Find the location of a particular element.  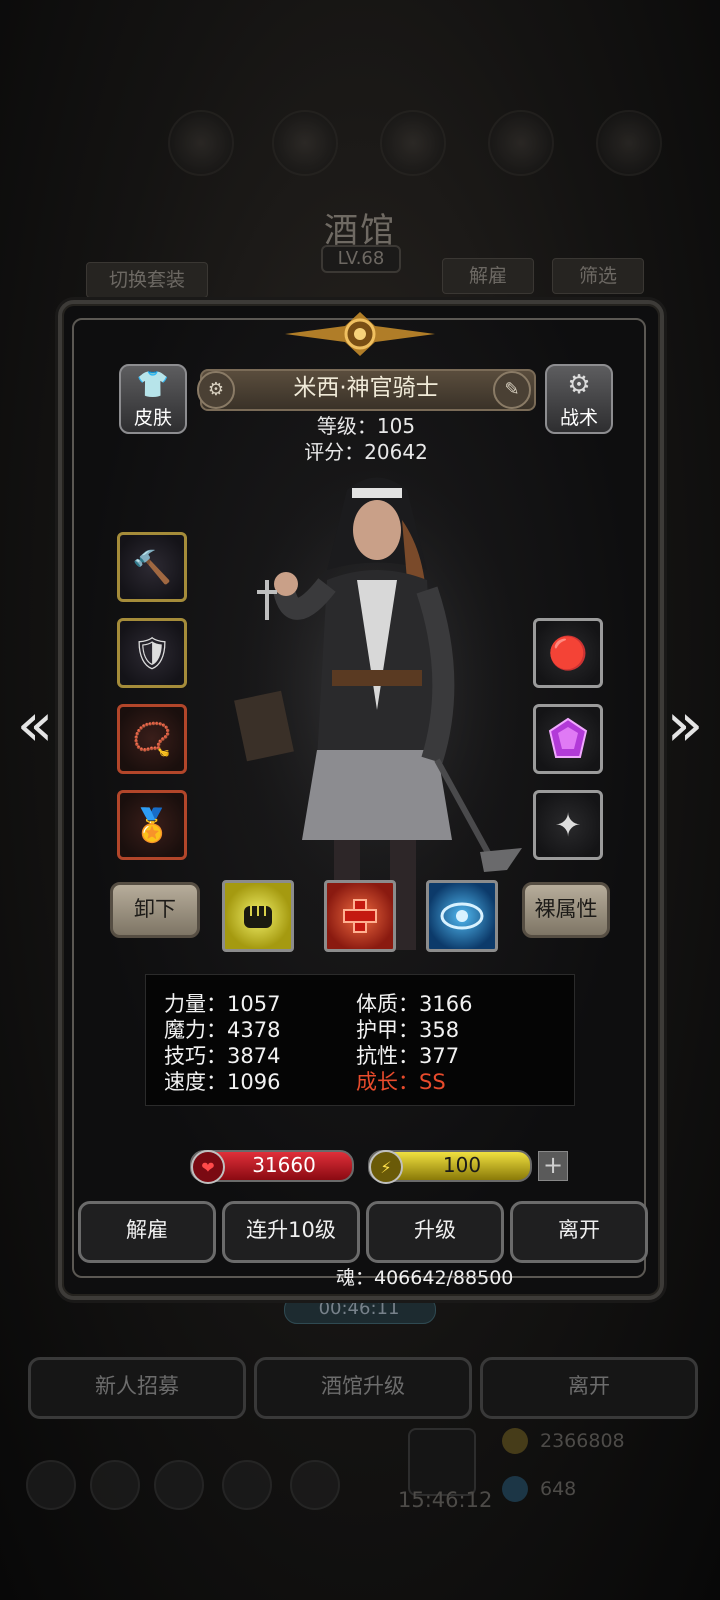

stat-growth: 成长：SS is located at coordinates (401, 1082).